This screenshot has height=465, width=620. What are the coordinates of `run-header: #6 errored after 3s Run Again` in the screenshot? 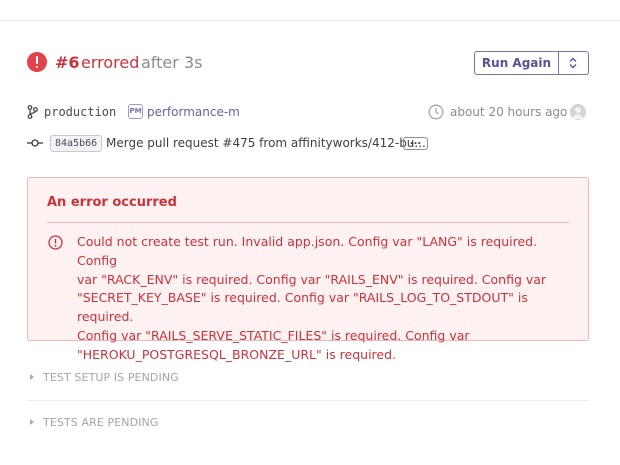 It's located at (308, 63).